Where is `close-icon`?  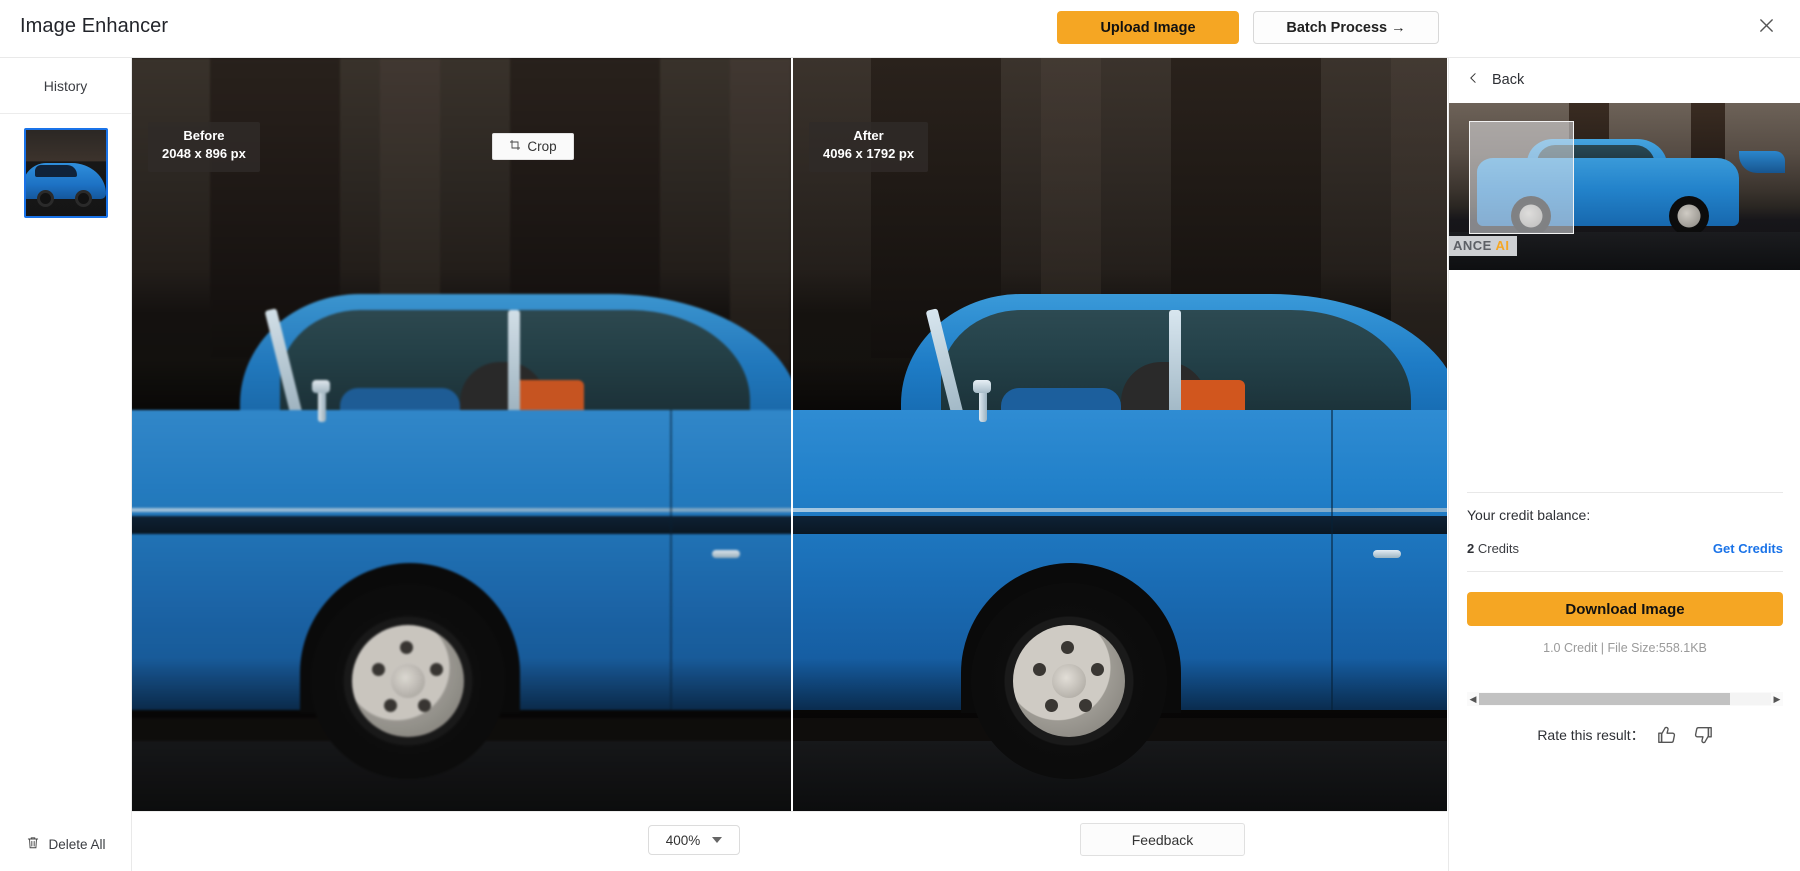 close-icon is located at coordinates (1766, 25).